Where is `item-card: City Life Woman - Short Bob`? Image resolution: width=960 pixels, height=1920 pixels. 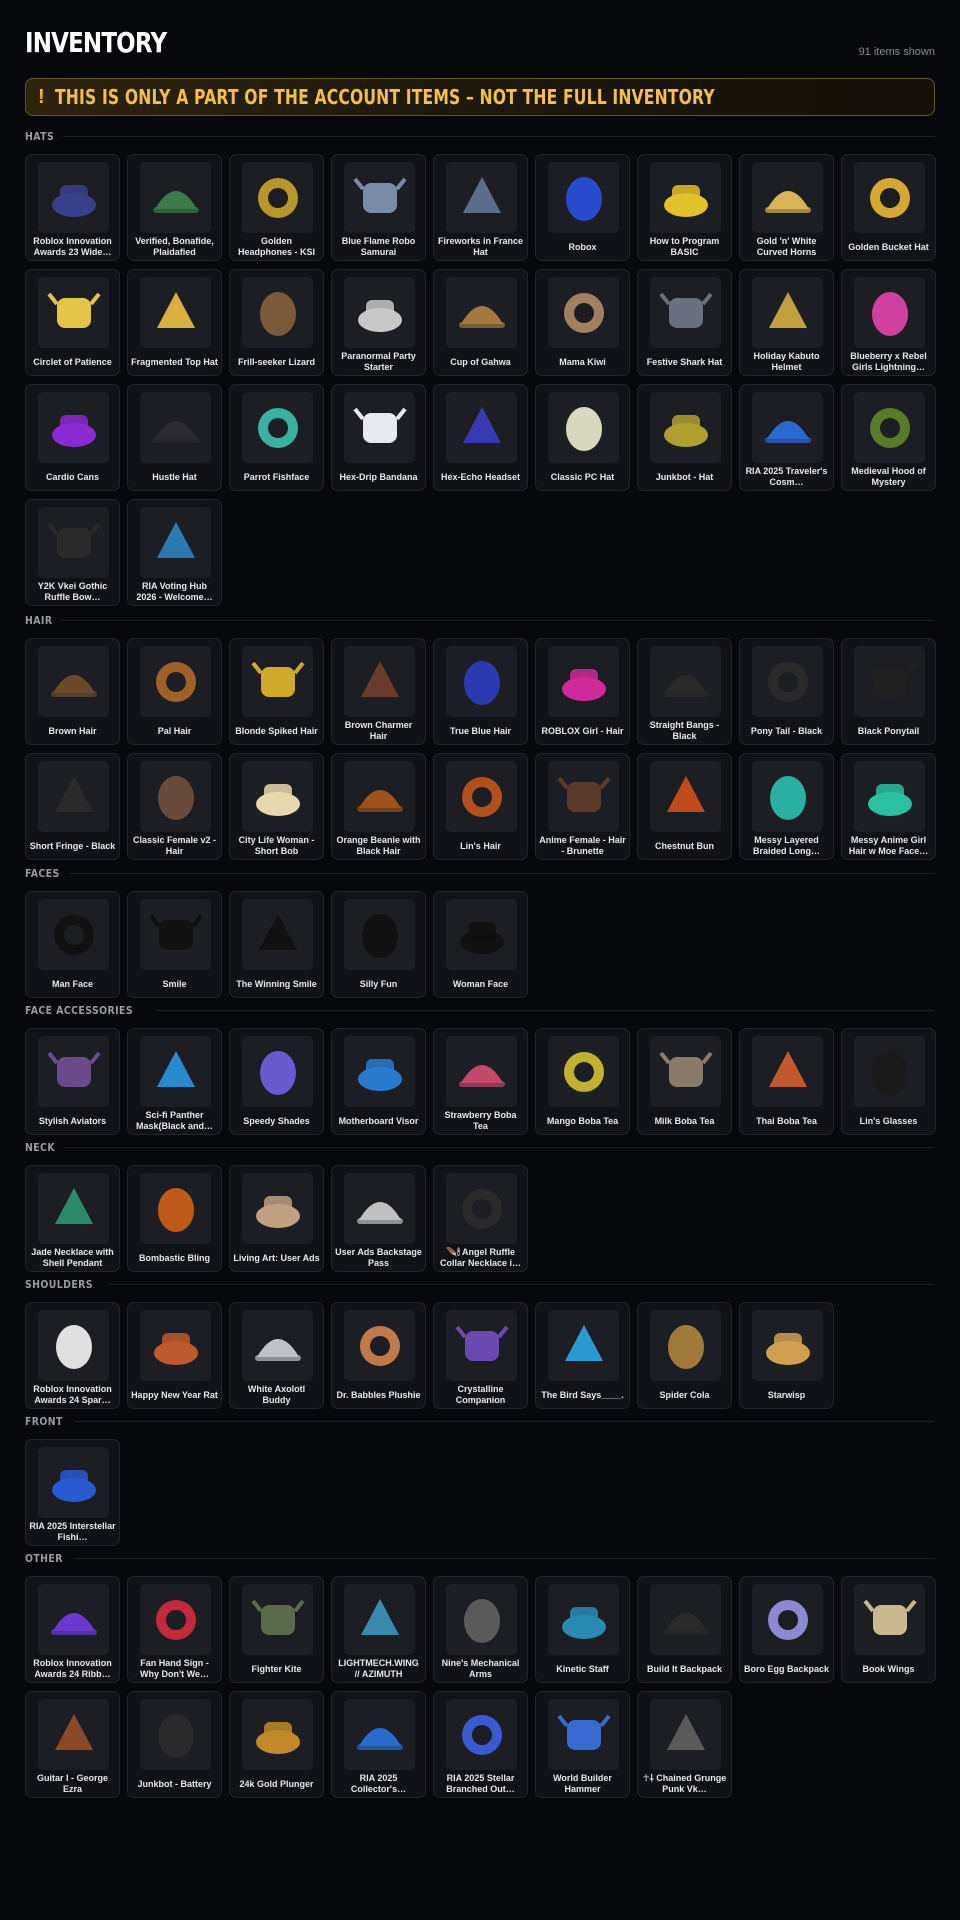
item-card: City Life Woman - Short Bob is located at coordinates (276, 806).